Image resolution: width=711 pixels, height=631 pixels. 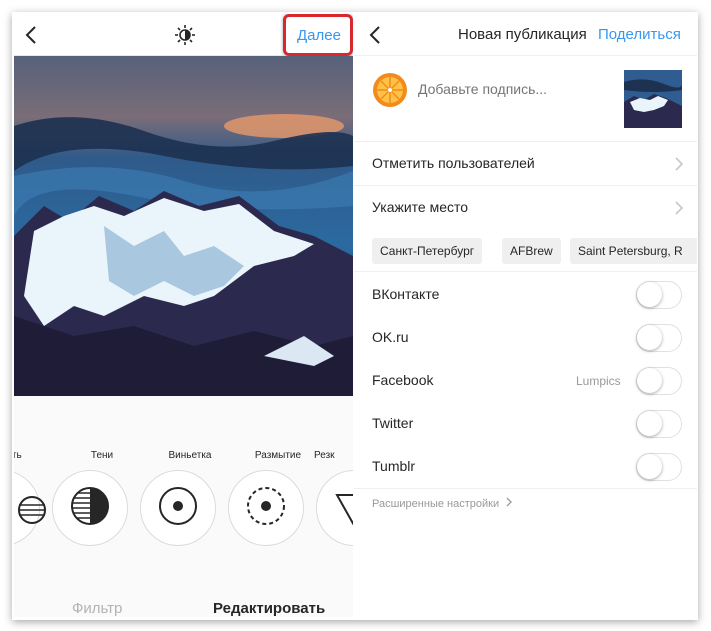 What do you see at coordinates (525, 488) in the screenshot?
I see `divider` at bounding box center [525, 488].